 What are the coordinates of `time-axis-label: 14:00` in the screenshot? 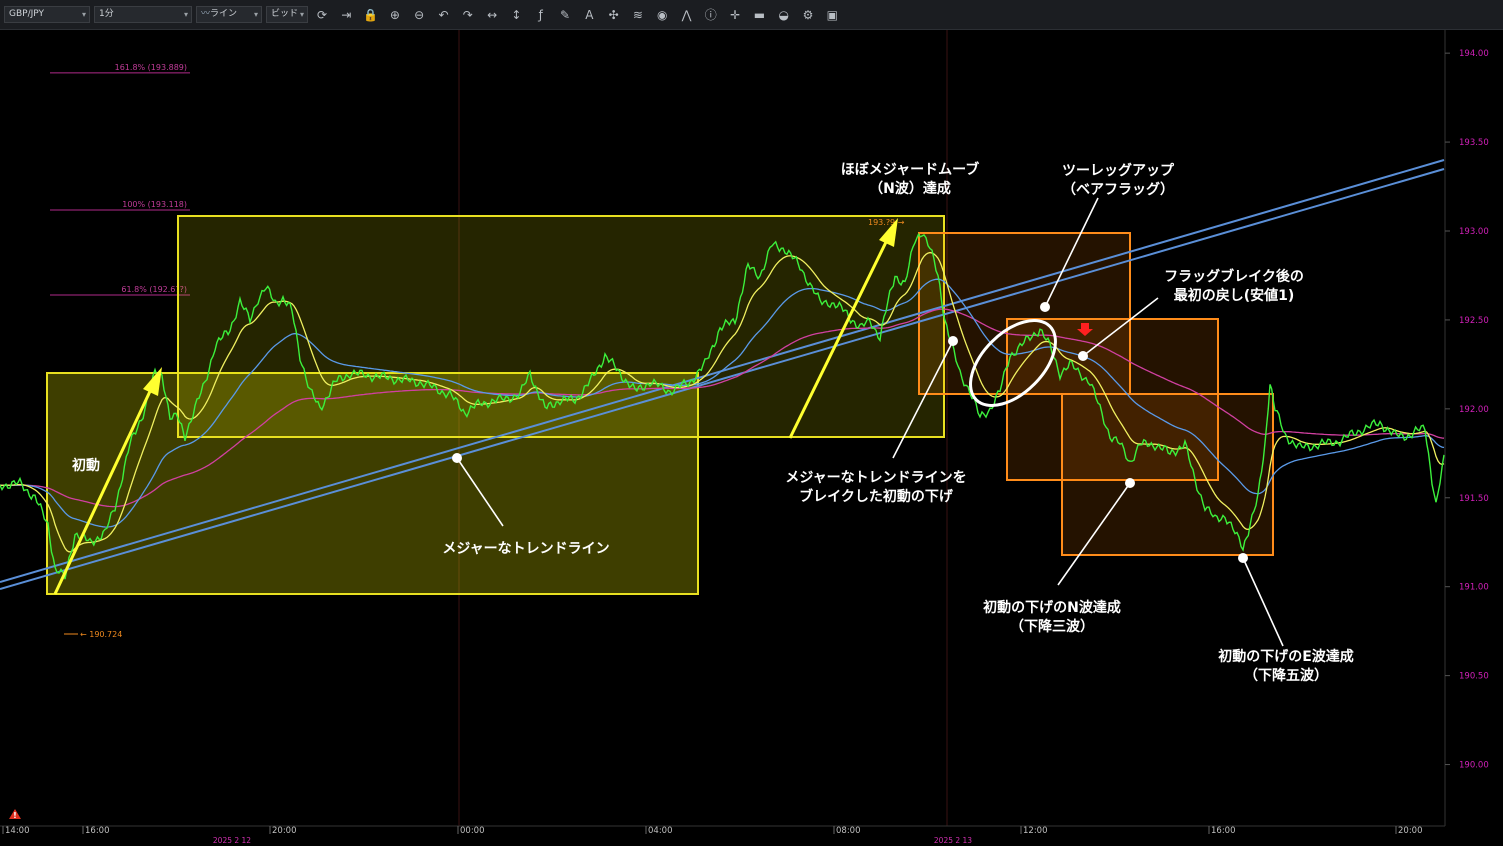 It's located at (17, 831).